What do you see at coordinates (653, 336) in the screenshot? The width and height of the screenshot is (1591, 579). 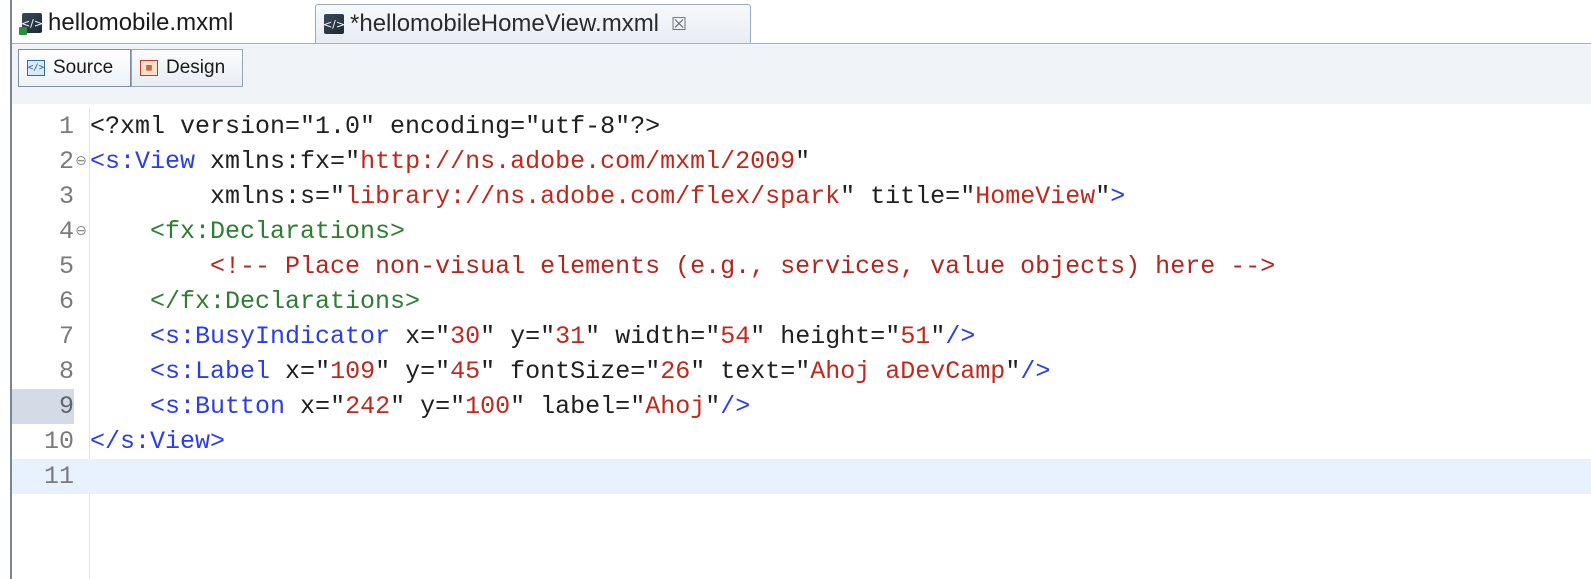 I see `code-token: width=` at bounding box center [653, 336].